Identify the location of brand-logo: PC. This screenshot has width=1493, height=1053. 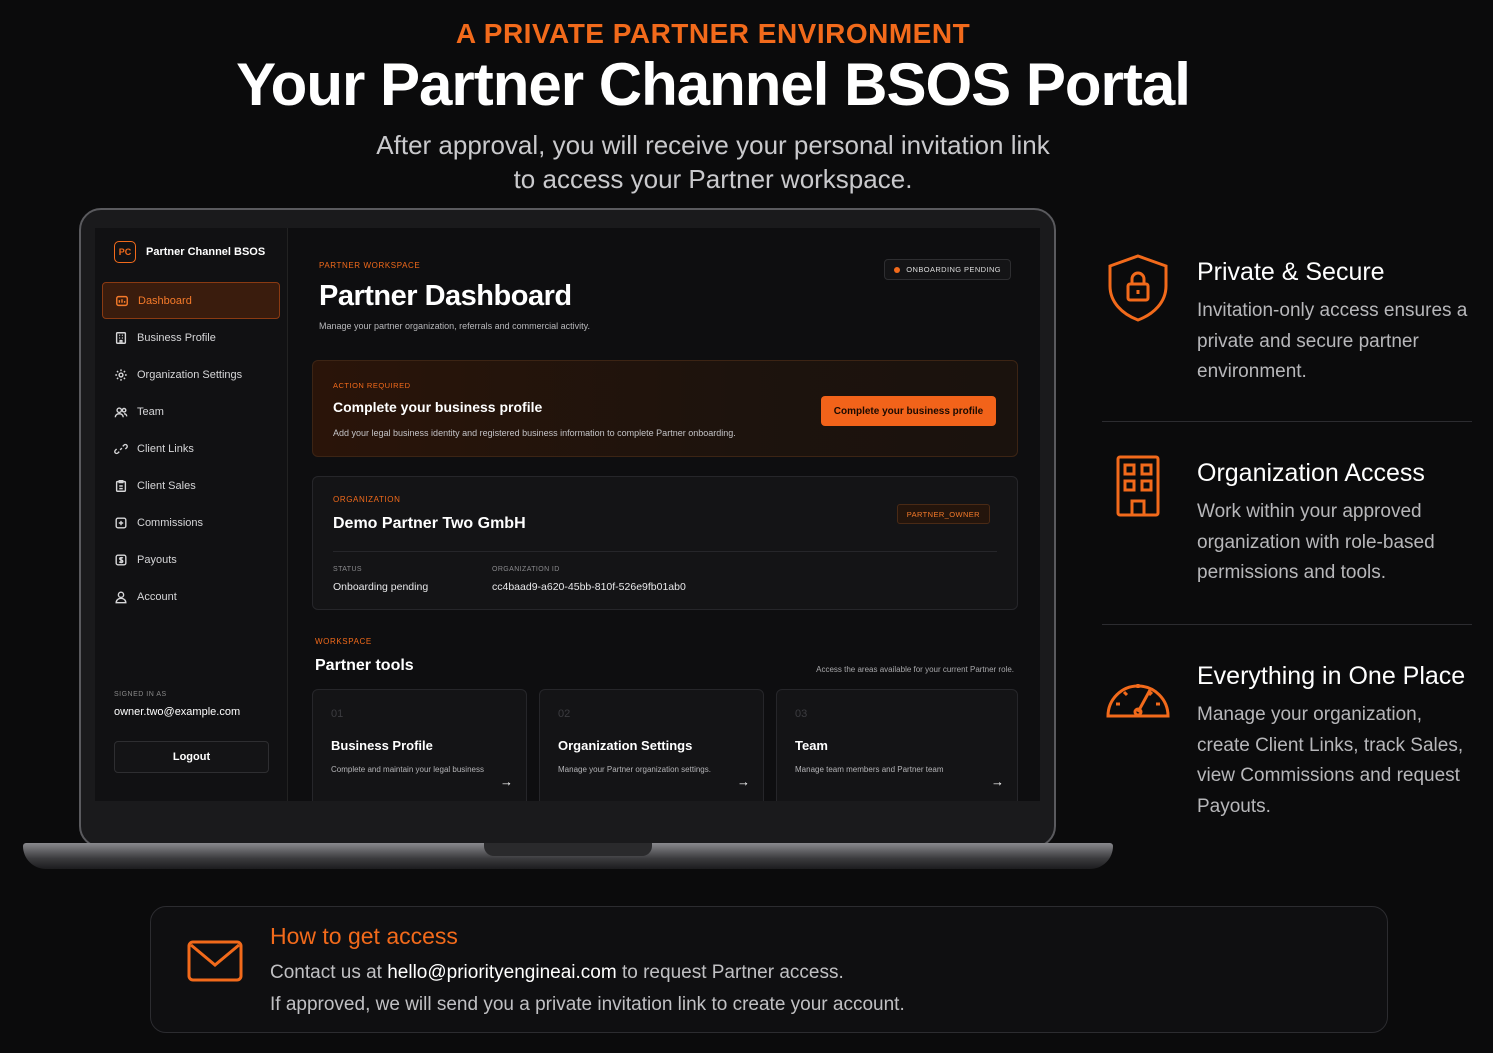
(125, 252).